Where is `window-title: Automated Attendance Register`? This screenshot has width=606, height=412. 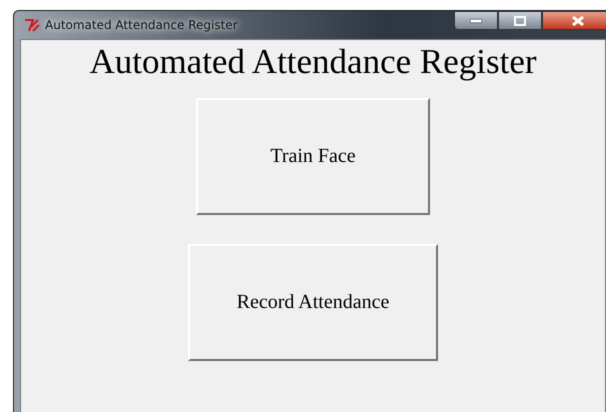
window-title: Automated Attendance Register is located at coordinates (141, 25).